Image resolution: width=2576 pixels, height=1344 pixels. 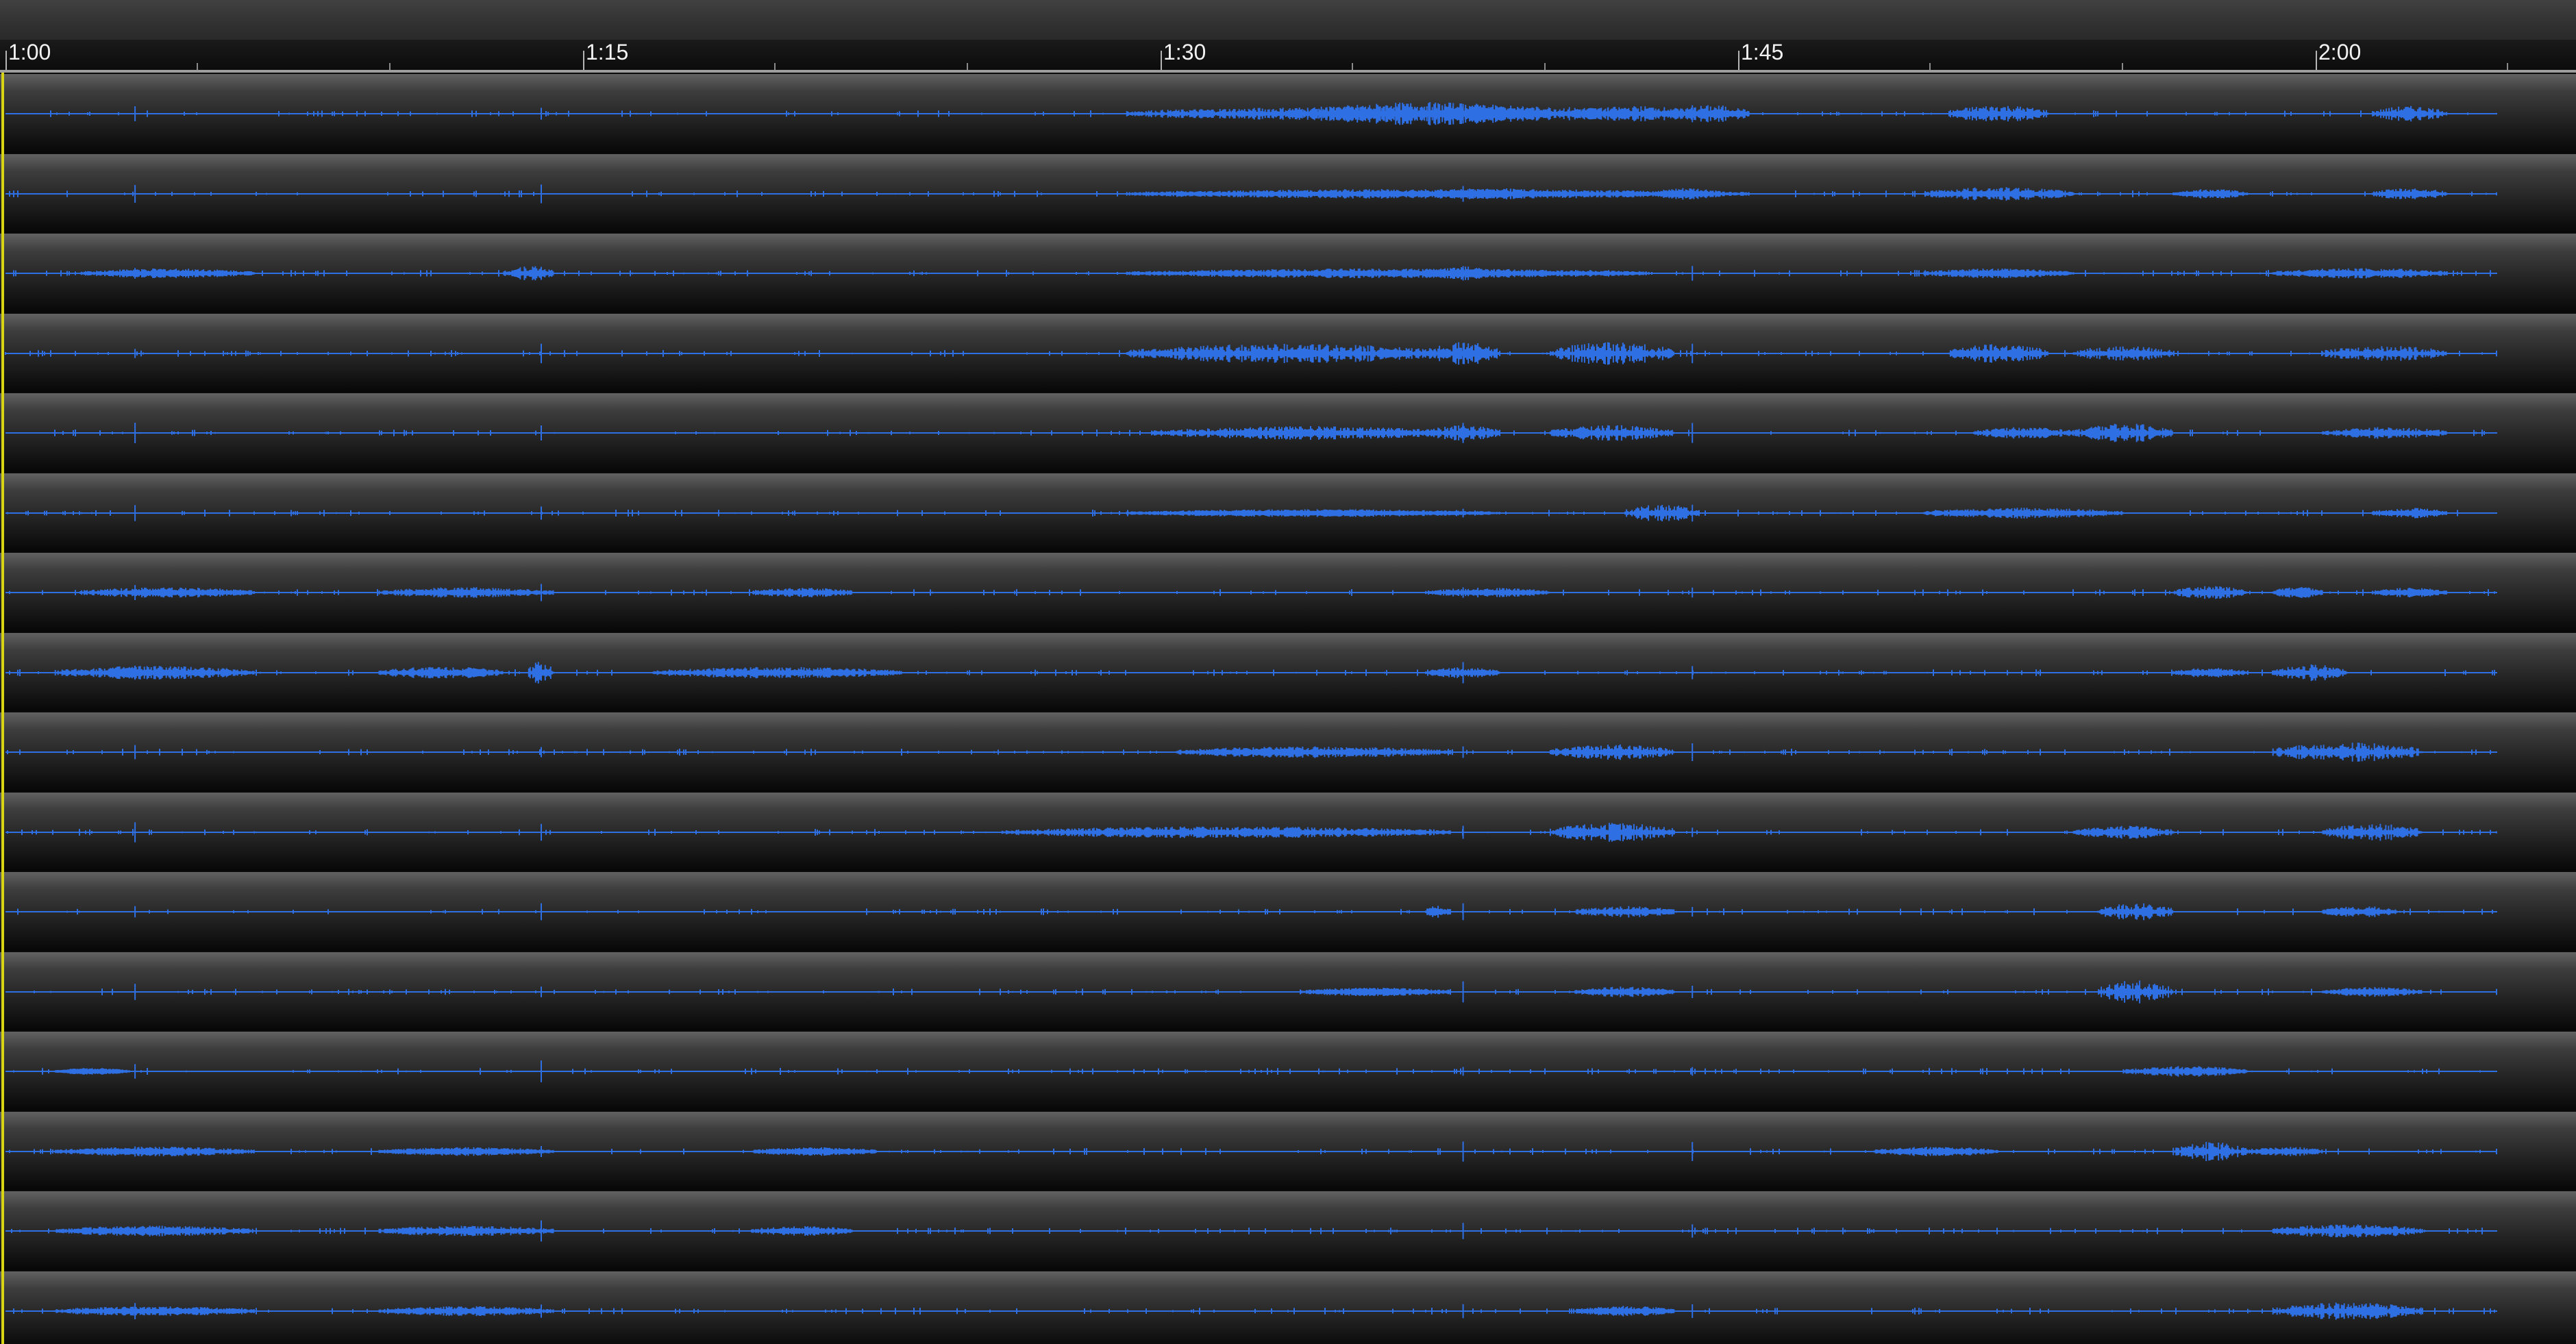 What do you see at coordinates (1288, 56) in the screenshot?
I see `timeline-ruler: 1:00 1:15 1:30 1:45 2:00` at bounding box center [1288, 56].